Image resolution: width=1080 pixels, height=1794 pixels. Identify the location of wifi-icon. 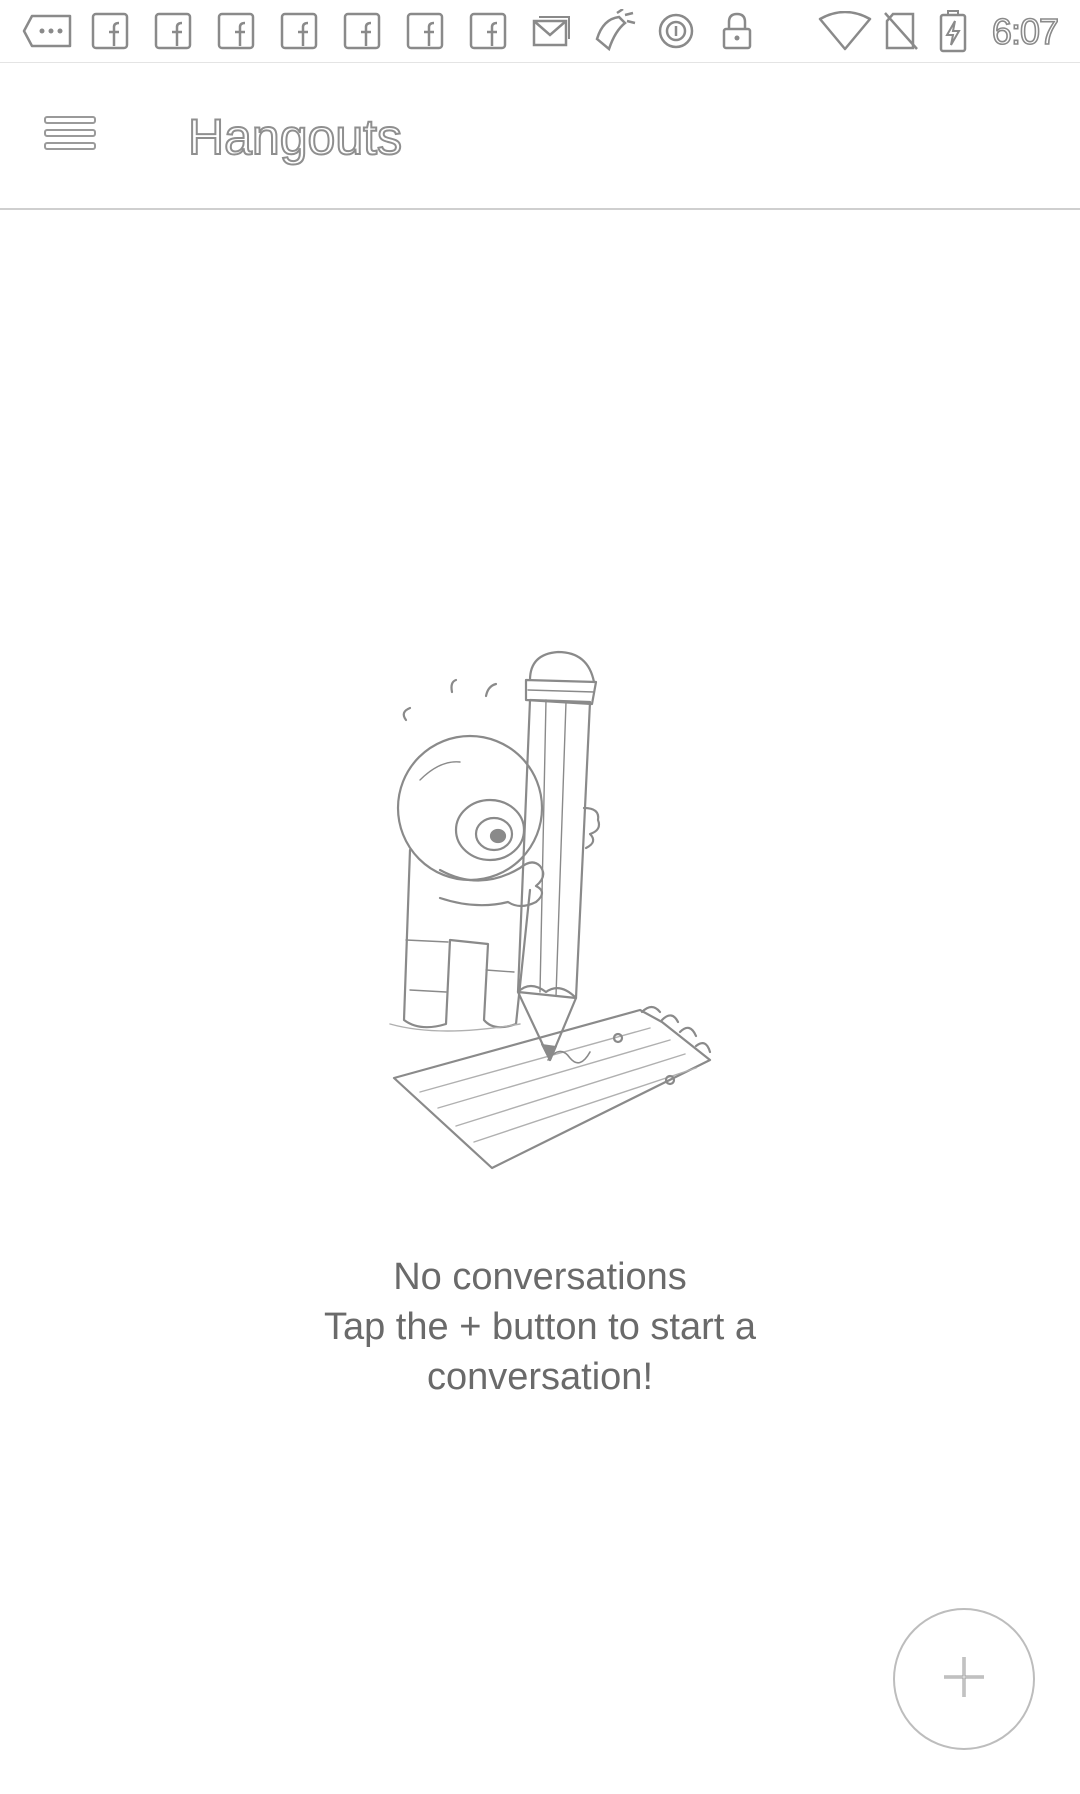
(845, 31).